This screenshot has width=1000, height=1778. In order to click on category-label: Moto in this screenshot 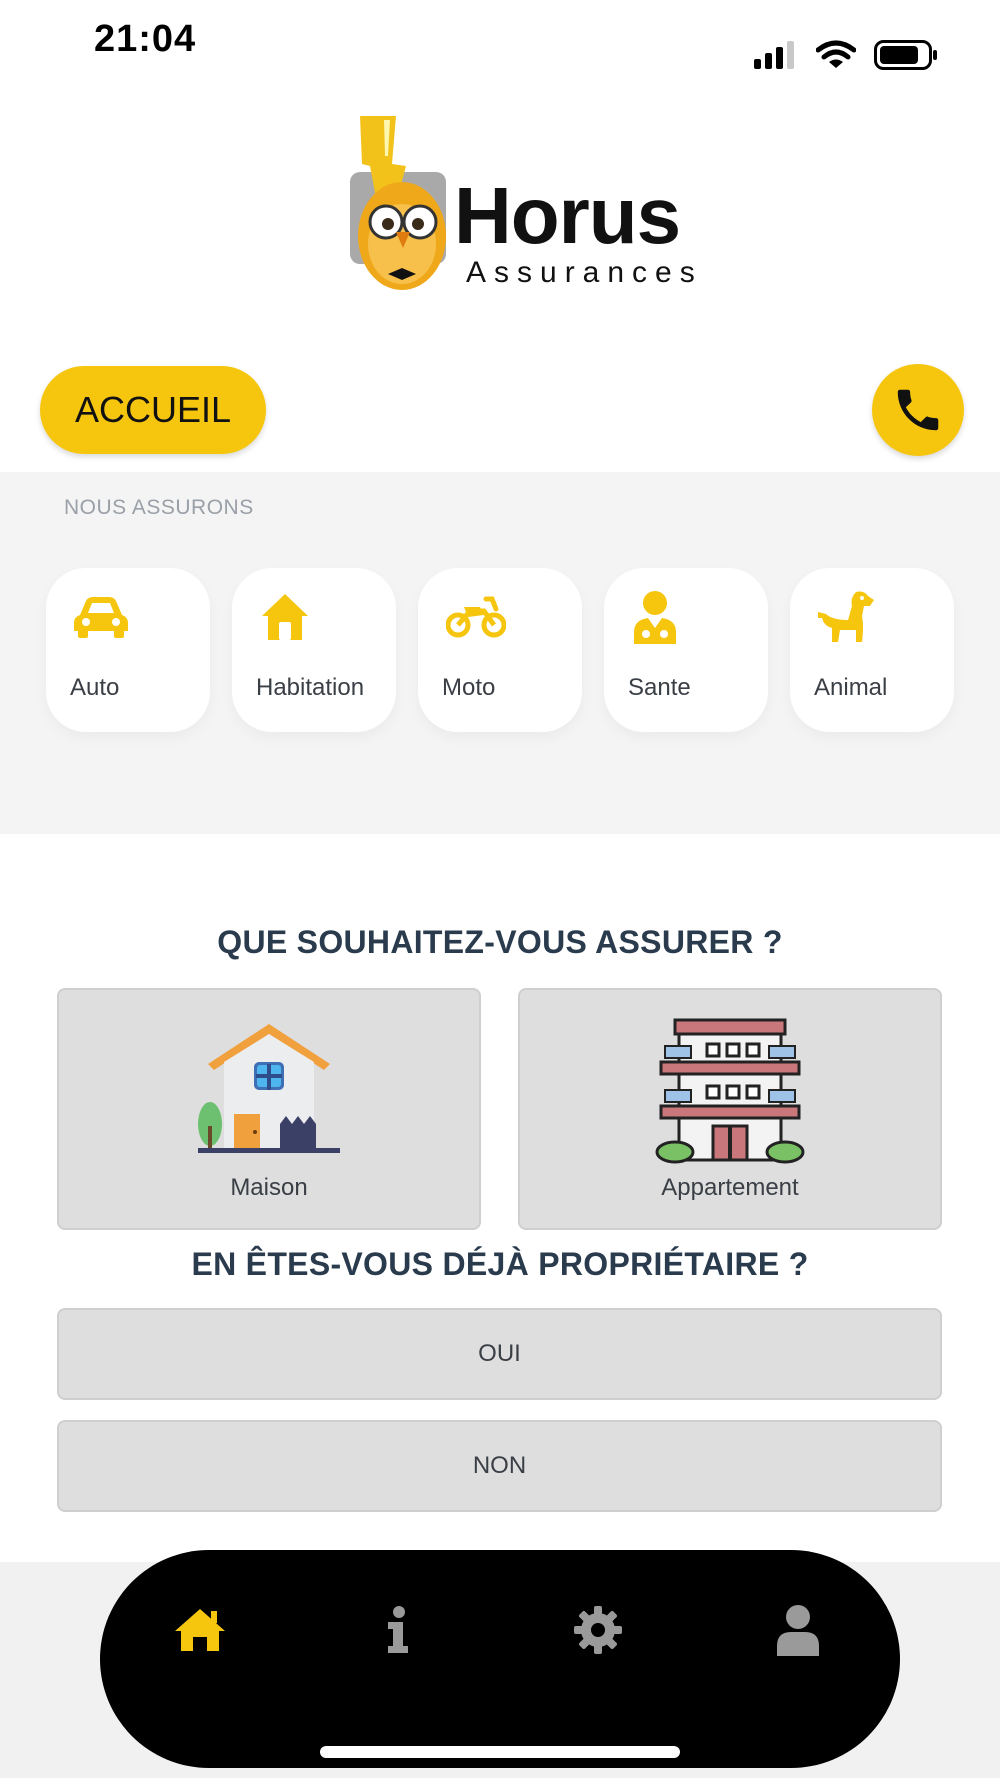, I will do `click(469, 687)`.